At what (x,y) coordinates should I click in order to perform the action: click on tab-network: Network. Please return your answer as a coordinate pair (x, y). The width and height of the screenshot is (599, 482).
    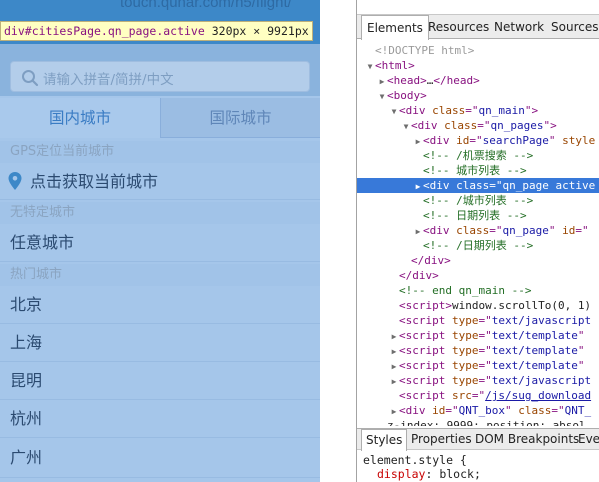
    Looking at the image, I should click on (519, 27).